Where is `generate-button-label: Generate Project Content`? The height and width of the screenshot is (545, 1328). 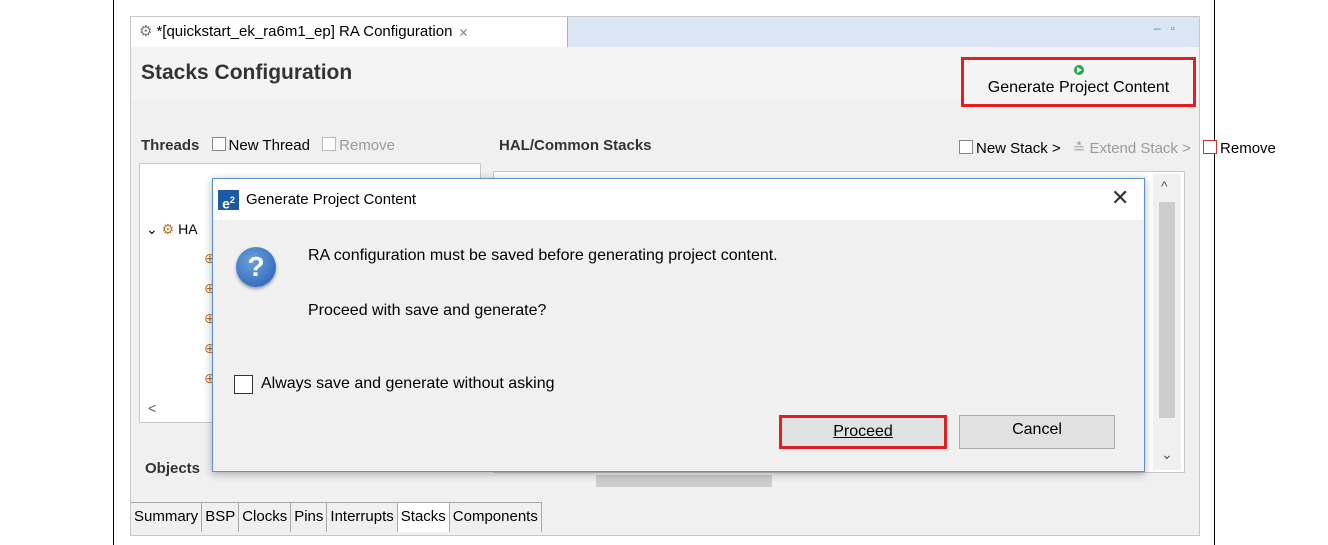
generate-button-label: Generate Project Content is located at coordinates (1078, 87).